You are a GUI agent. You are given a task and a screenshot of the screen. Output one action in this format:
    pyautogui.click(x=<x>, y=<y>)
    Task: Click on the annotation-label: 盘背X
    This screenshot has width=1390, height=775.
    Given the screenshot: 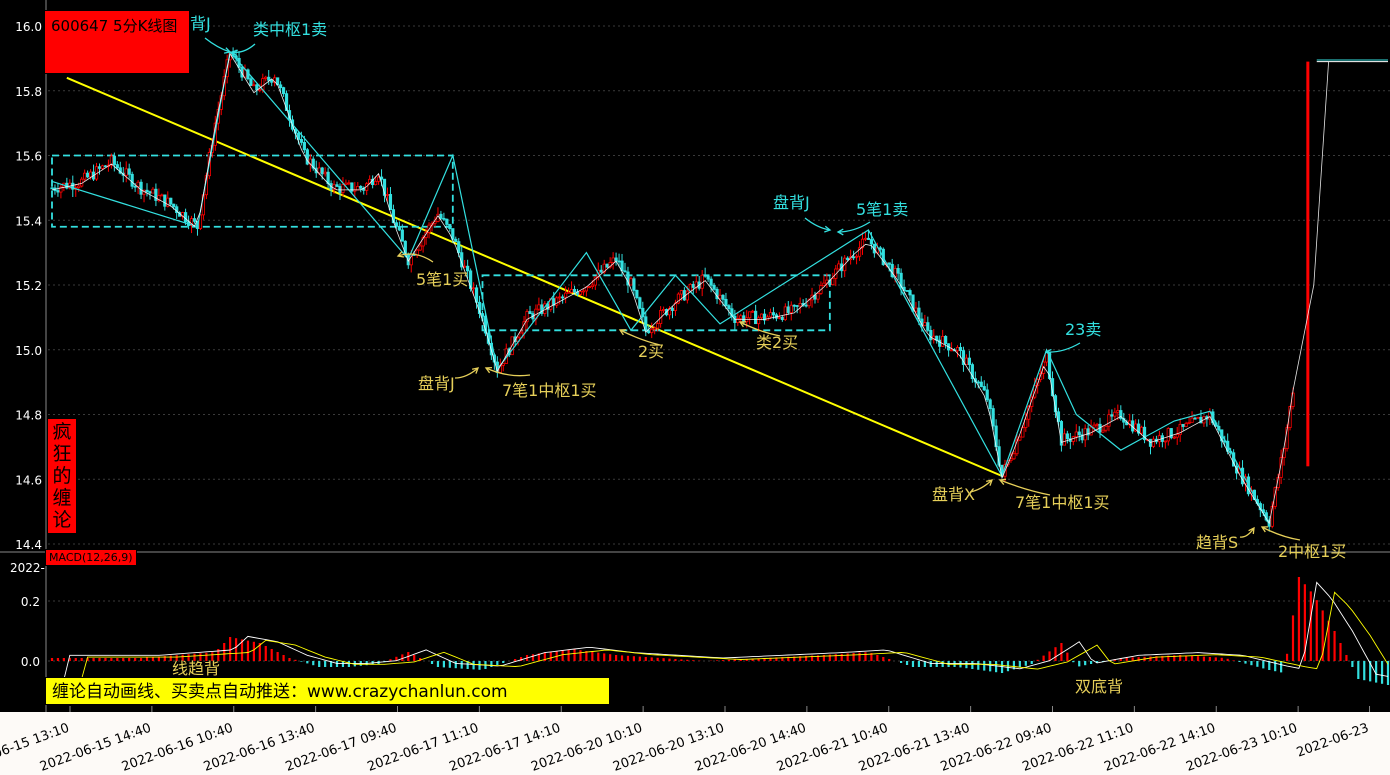 What is the action you would take?
    pyautogui.click(x=953, y=494)
    